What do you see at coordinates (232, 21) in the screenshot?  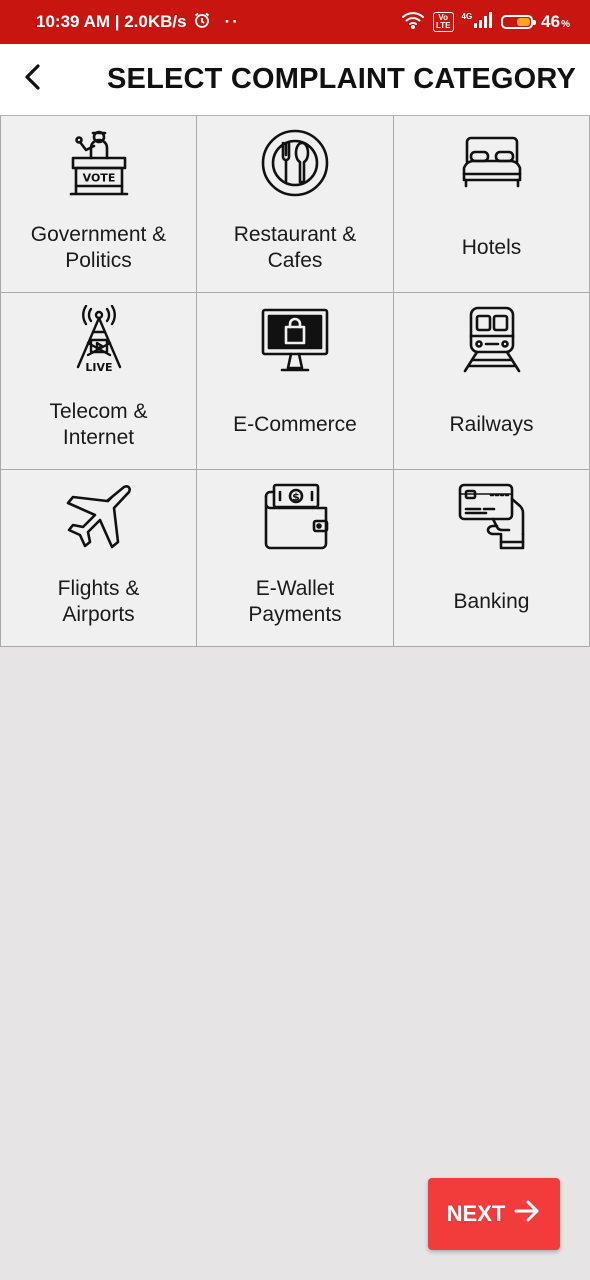 I see `status-dots: ··` at bounding box center [232, 21].